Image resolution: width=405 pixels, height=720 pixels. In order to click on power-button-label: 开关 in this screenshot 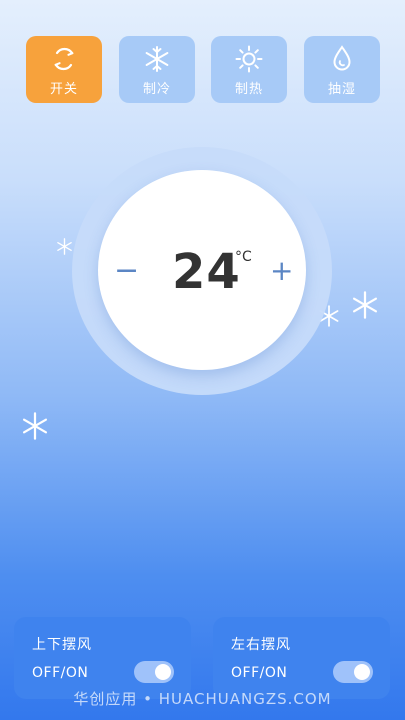, I will do `click(63, 89)`.